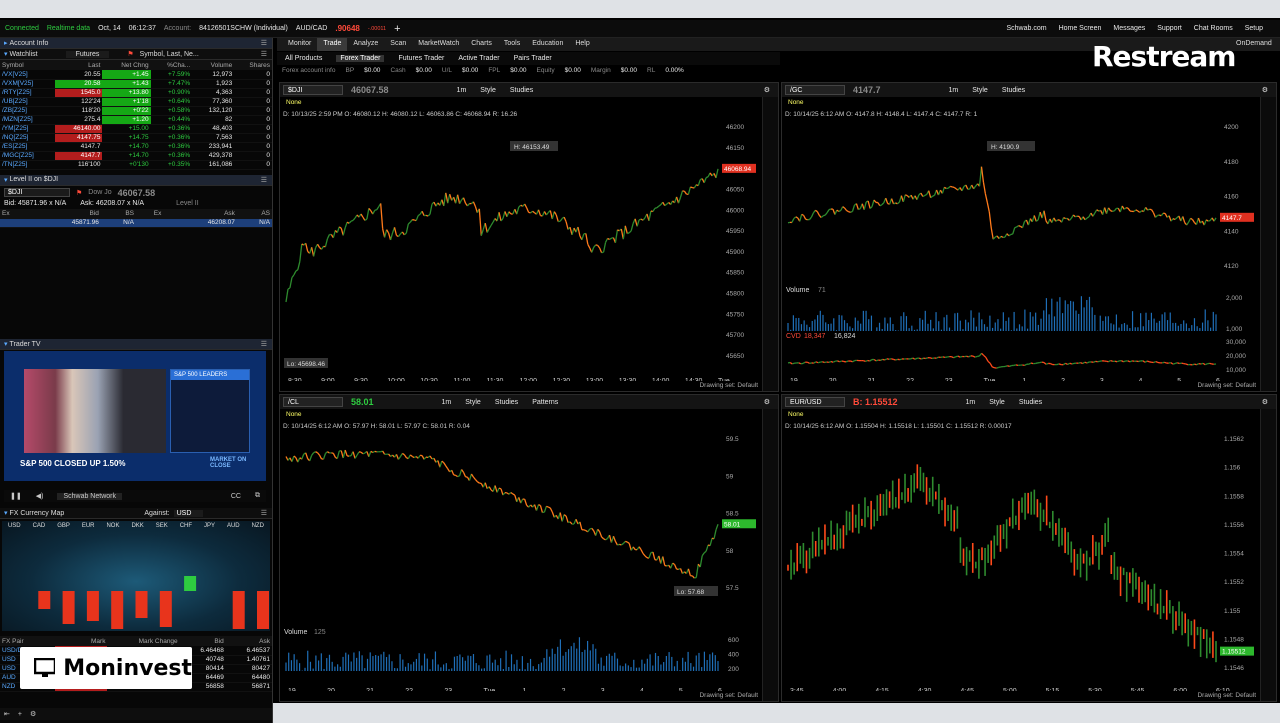  I want to click on expand-icon: ▸, so click(6, 43).